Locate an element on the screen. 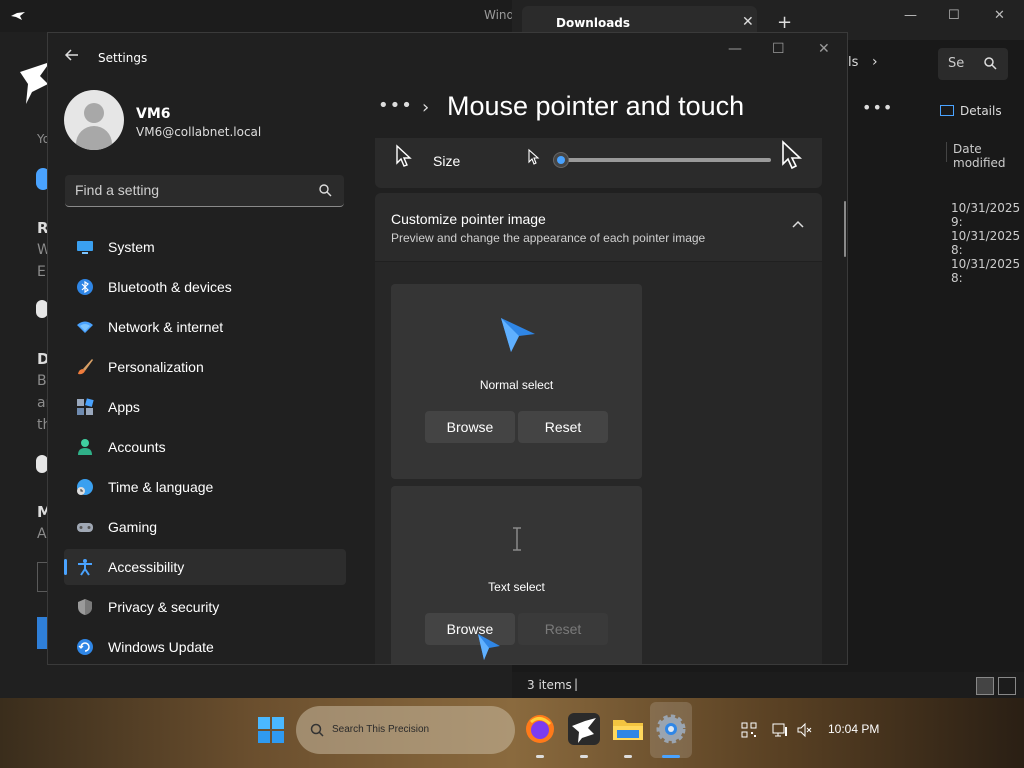 This screenshot has width=1024, height=768. nav-item-apps: Apps is located at coordinates (205, 407).